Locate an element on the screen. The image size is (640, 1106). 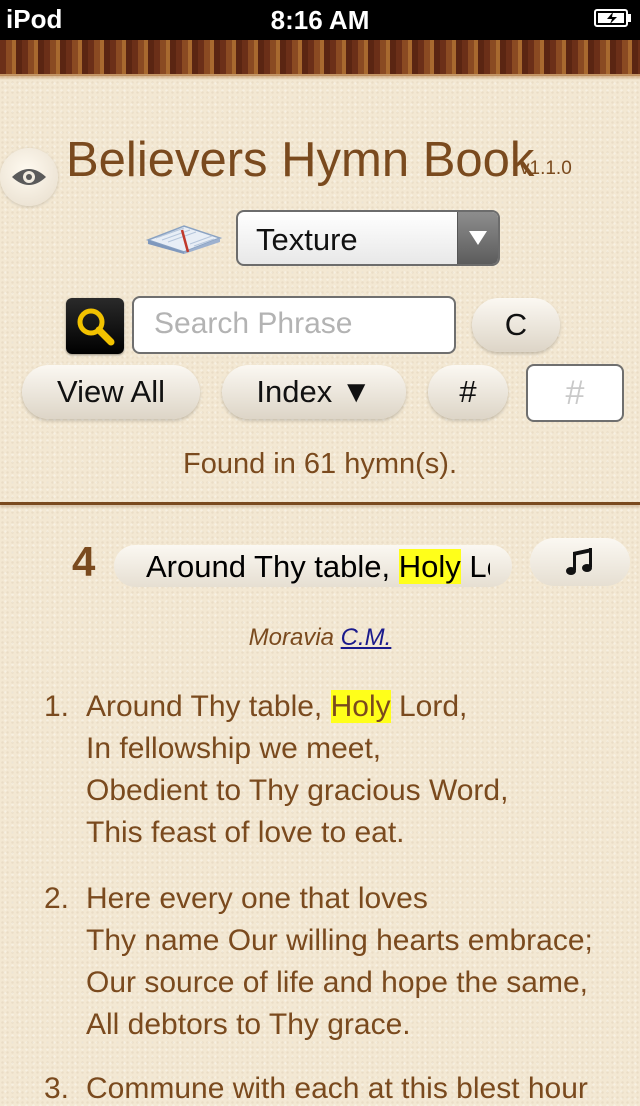
theme-dropdown-value: Texture is located at coordinates (307, 239).